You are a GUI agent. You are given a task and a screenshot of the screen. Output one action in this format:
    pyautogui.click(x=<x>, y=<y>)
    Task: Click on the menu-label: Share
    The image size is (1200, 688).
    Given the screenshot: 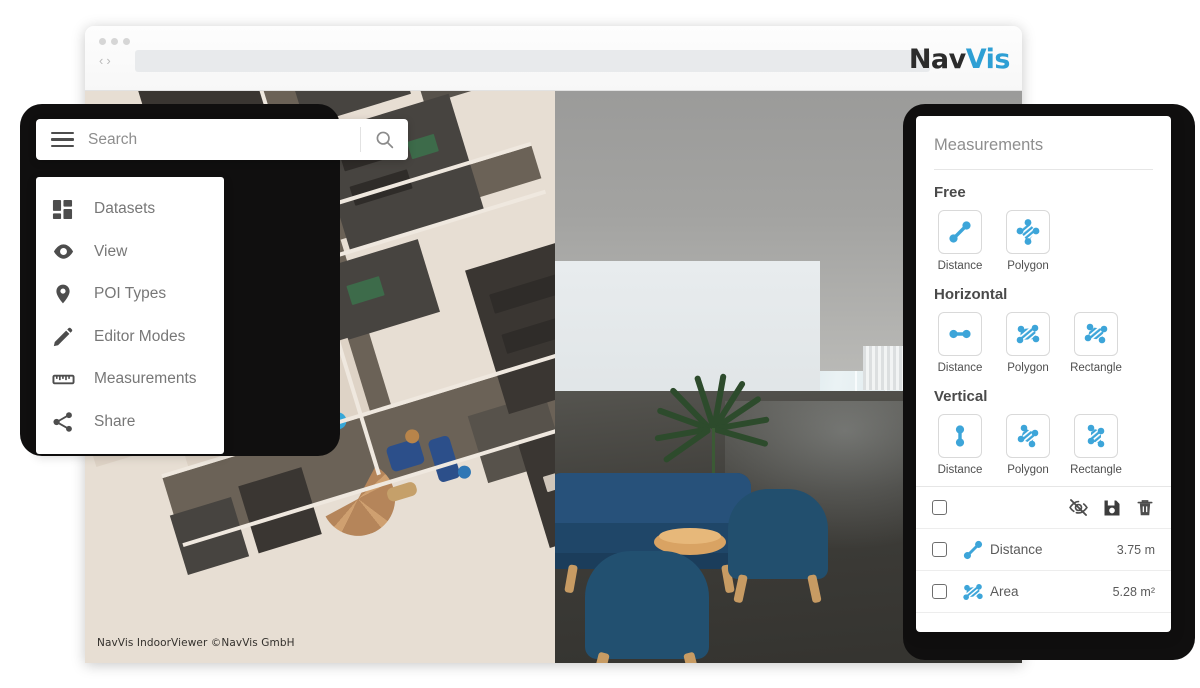 What is the action you would take?
    pyautogui.click(x=115, y=421)
    